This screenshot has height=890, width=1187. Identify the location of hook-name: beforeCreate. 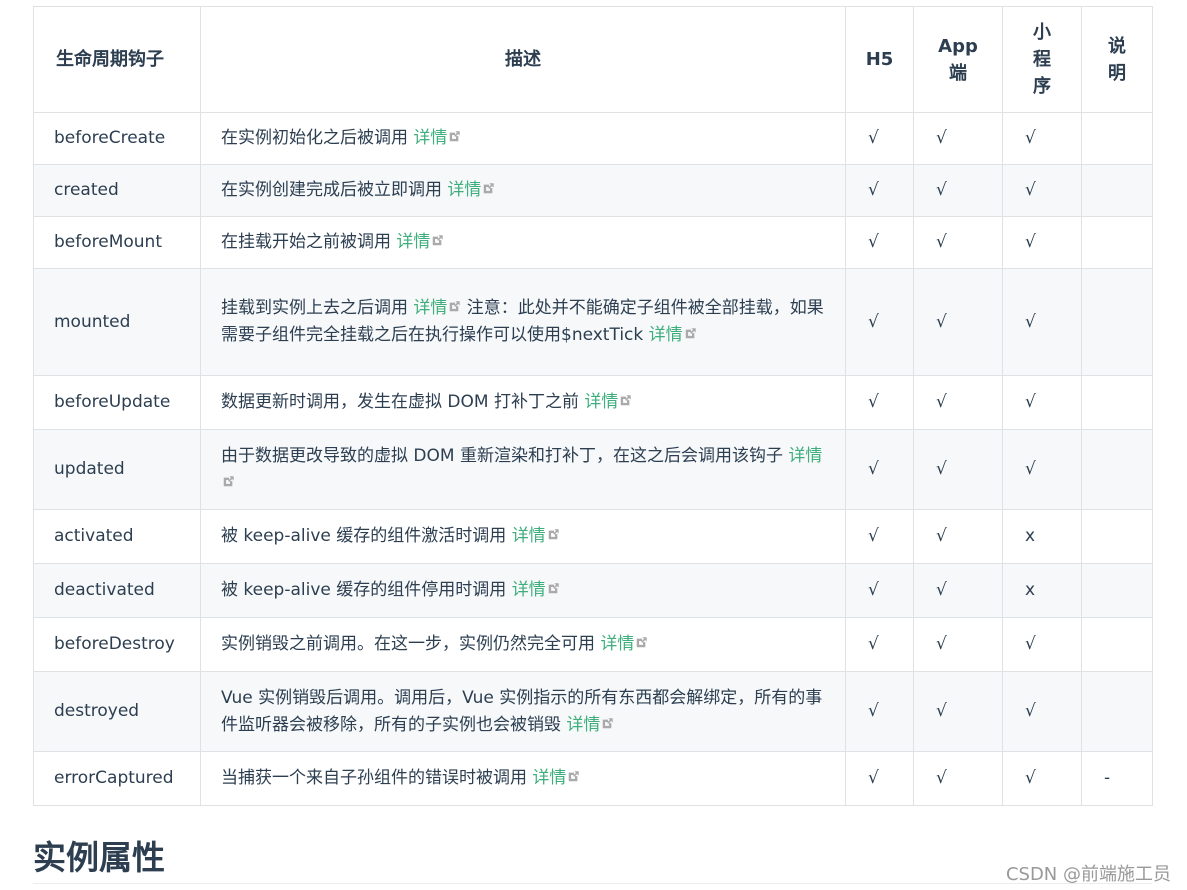
(117, 138).